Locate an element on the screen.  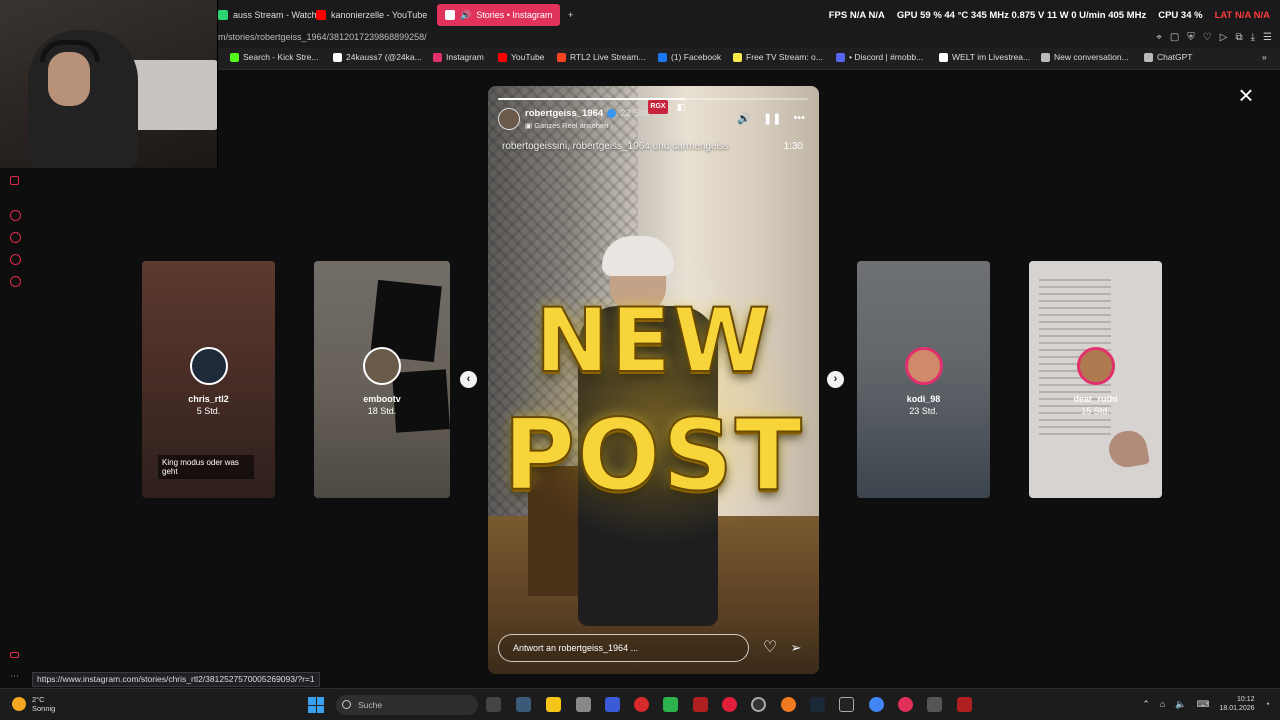
pin-icon: ⌖ is located at coordinates (1159, 37).